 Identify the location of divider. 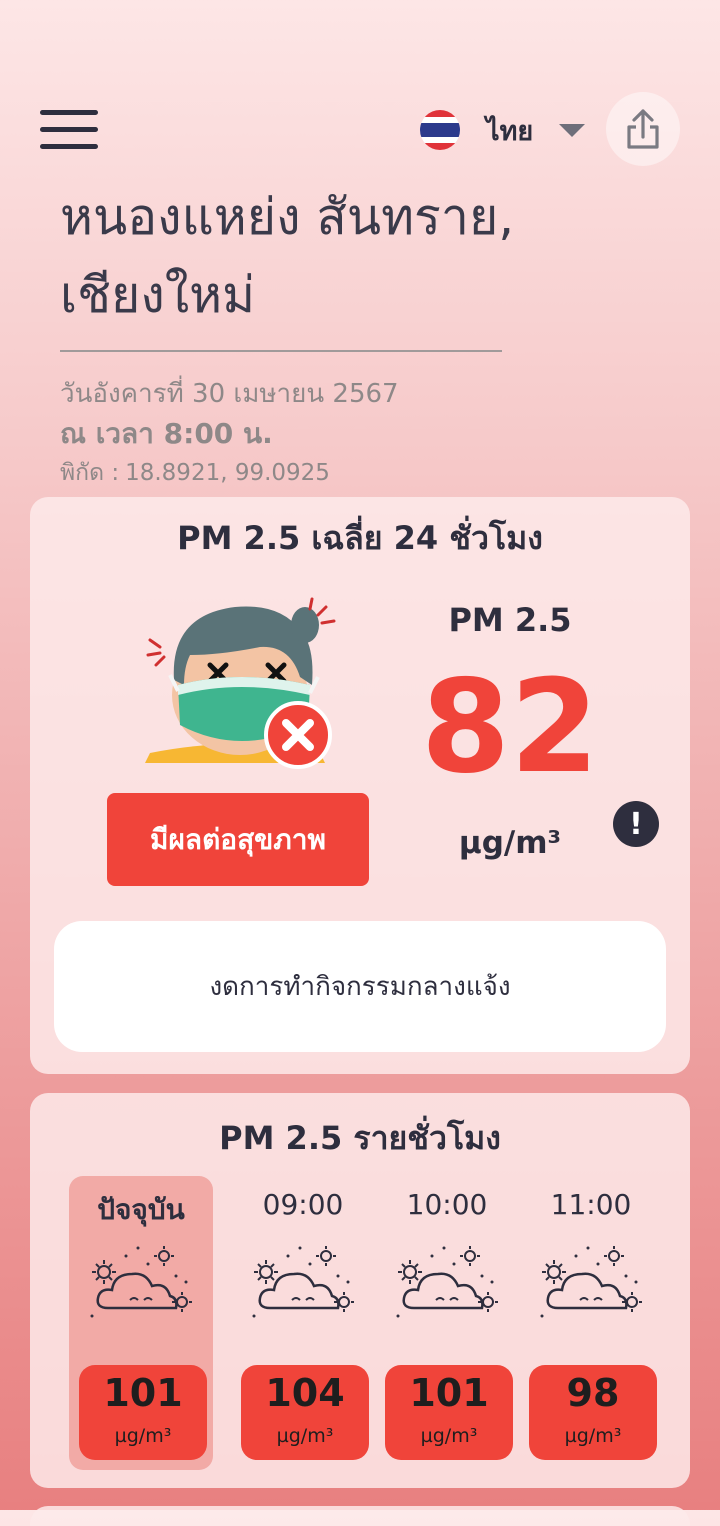
(281, 351).